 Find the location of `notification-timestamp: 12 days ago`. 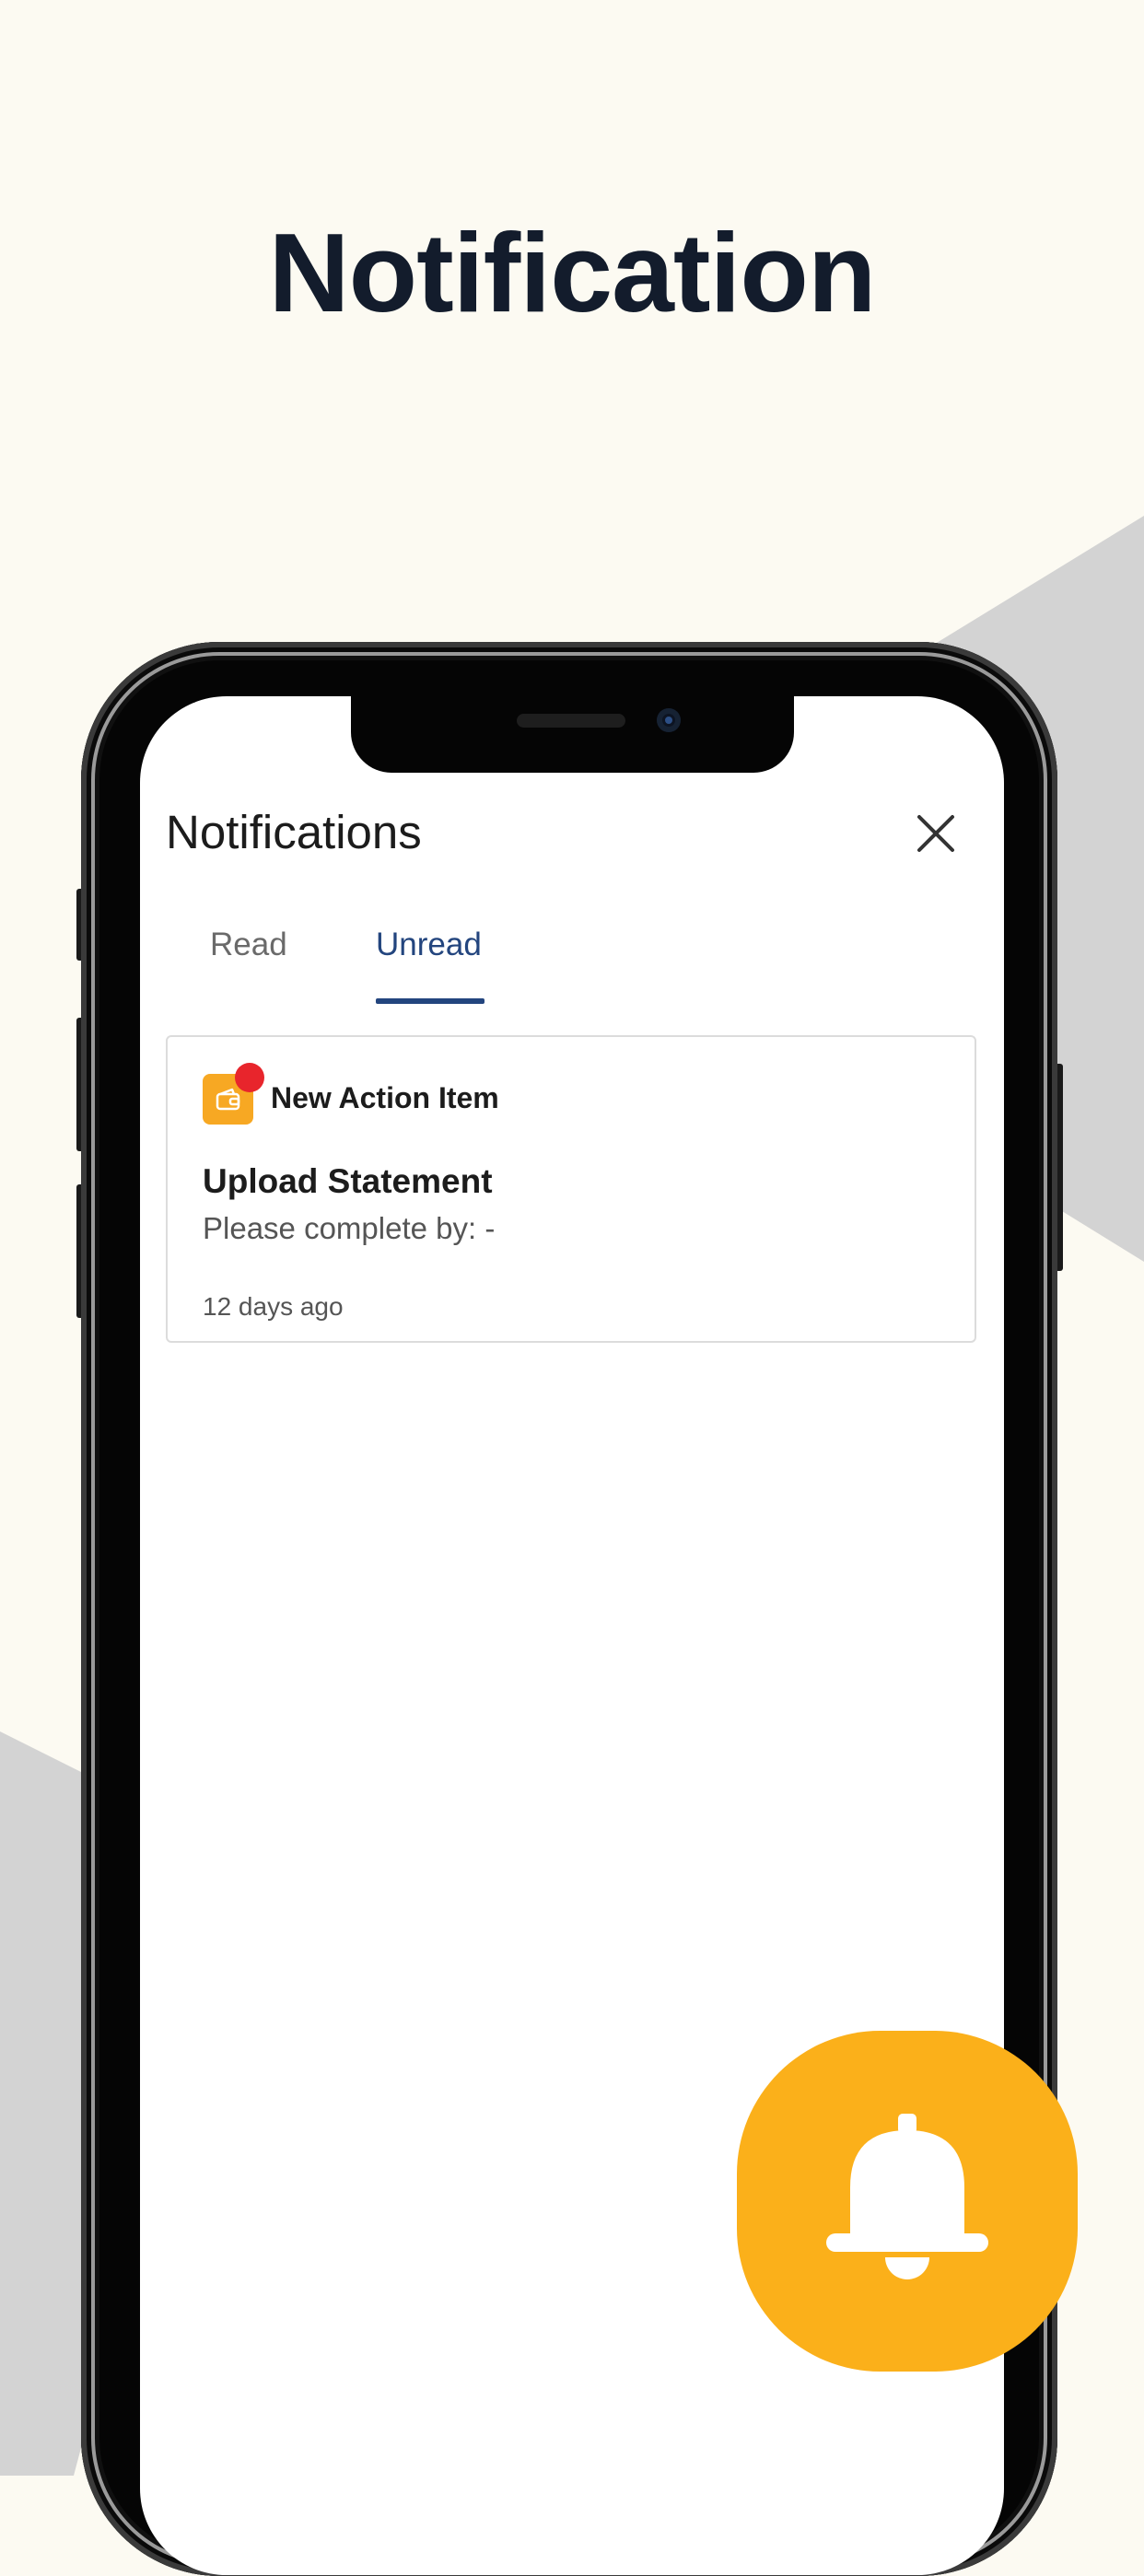

notification-timestamp: 12 days ago is located at coordinates (273, 1306).